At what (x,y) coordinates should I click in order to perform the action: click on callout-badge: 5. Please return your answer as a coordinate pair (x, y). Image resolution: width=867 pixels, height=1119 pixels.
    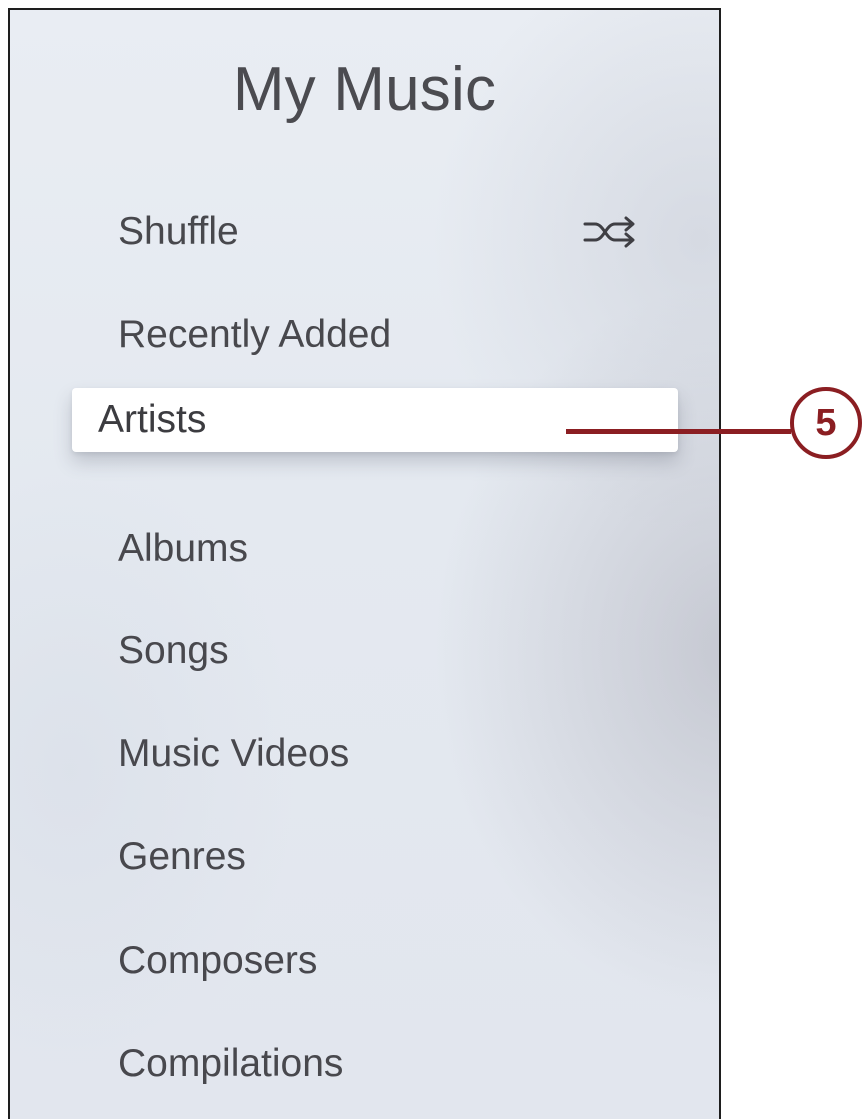
    Looking at the image, I should click on (826, 423).